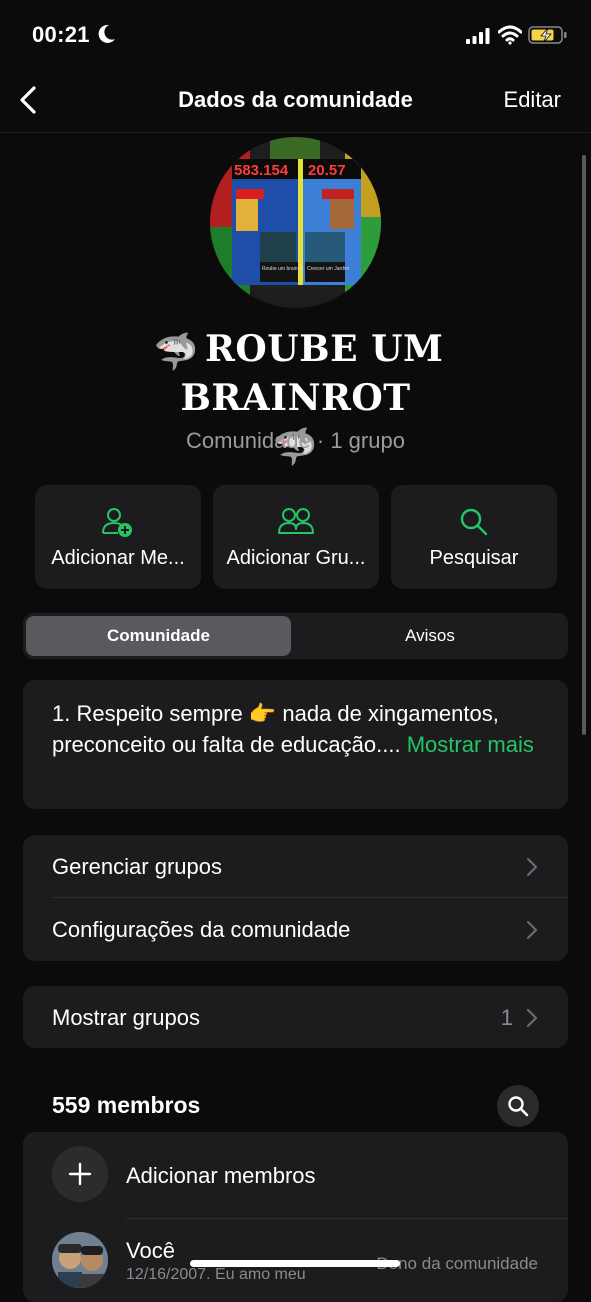  I want to click on segmented-control: Comunidade Avisos, so click(295, 636).